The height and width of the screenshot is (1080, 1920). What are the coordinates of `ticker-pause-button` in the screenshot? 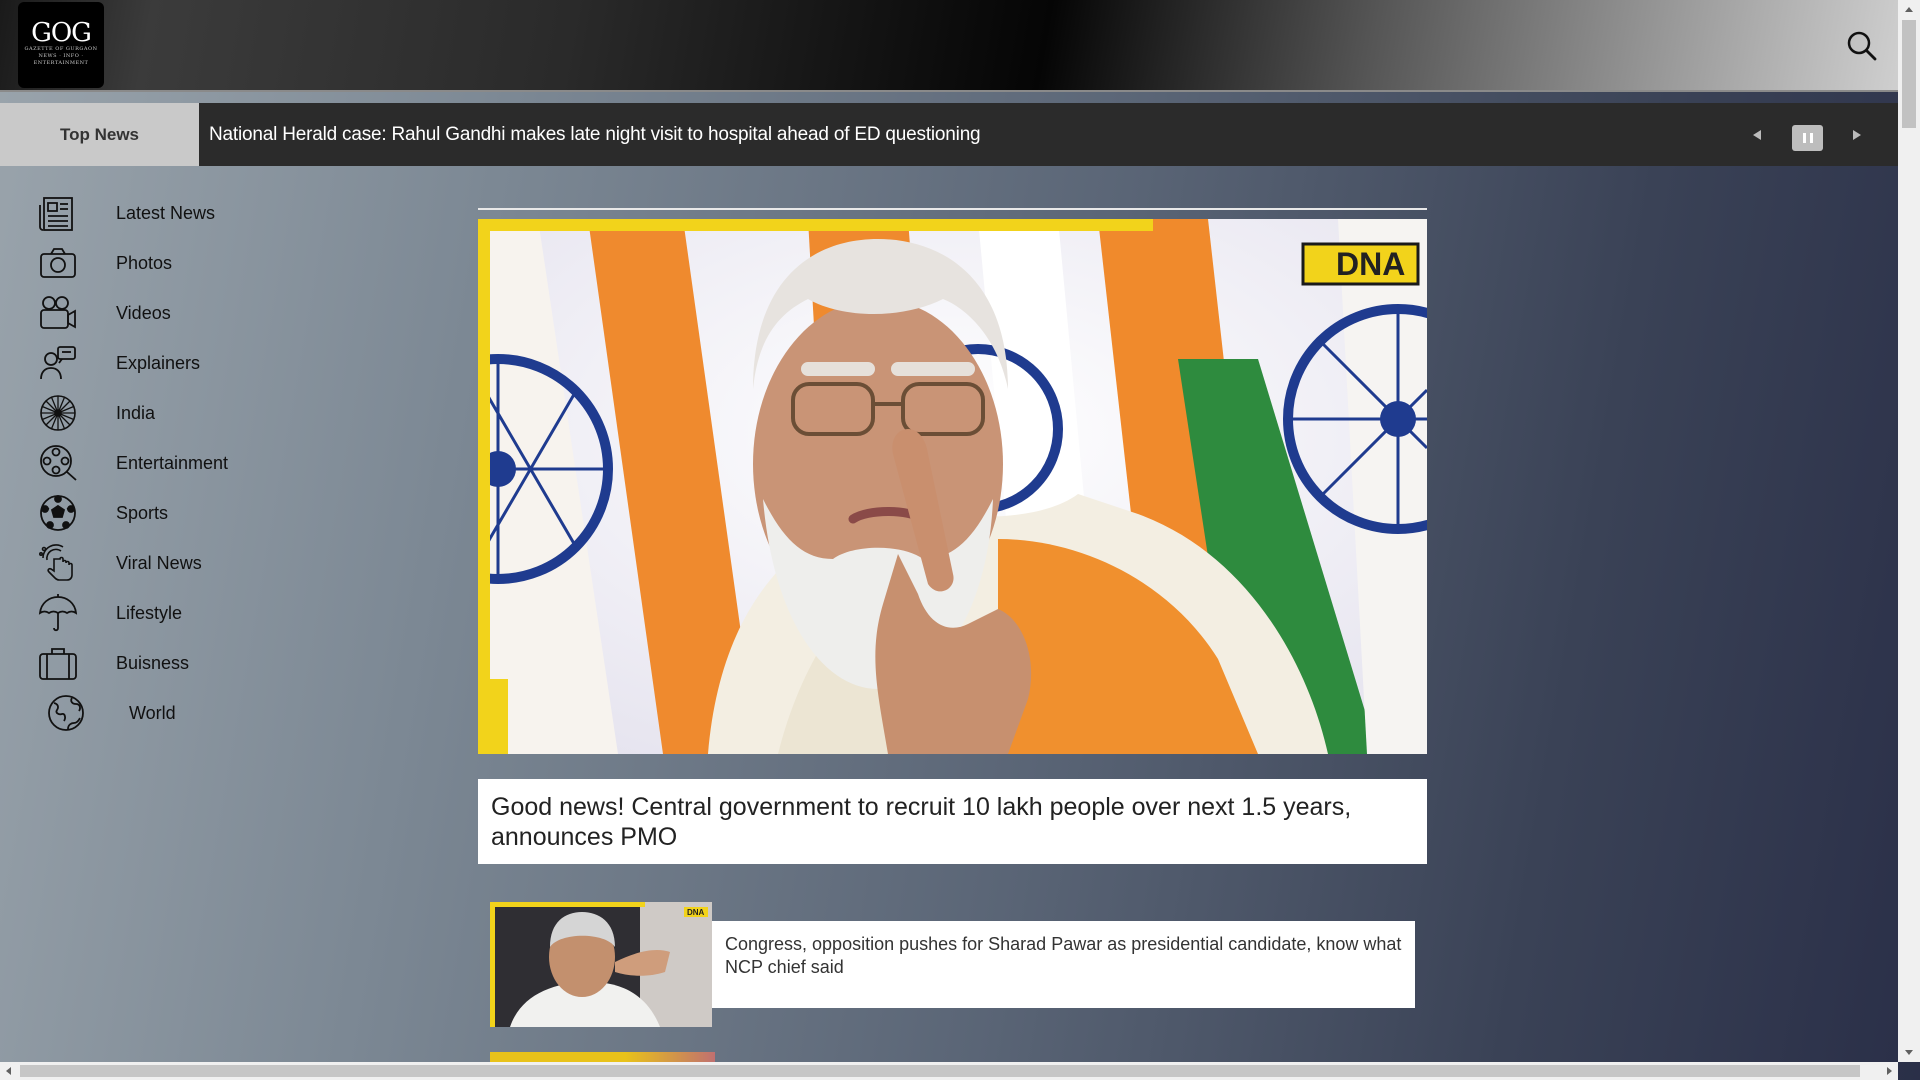 It's located at (1807, 138).